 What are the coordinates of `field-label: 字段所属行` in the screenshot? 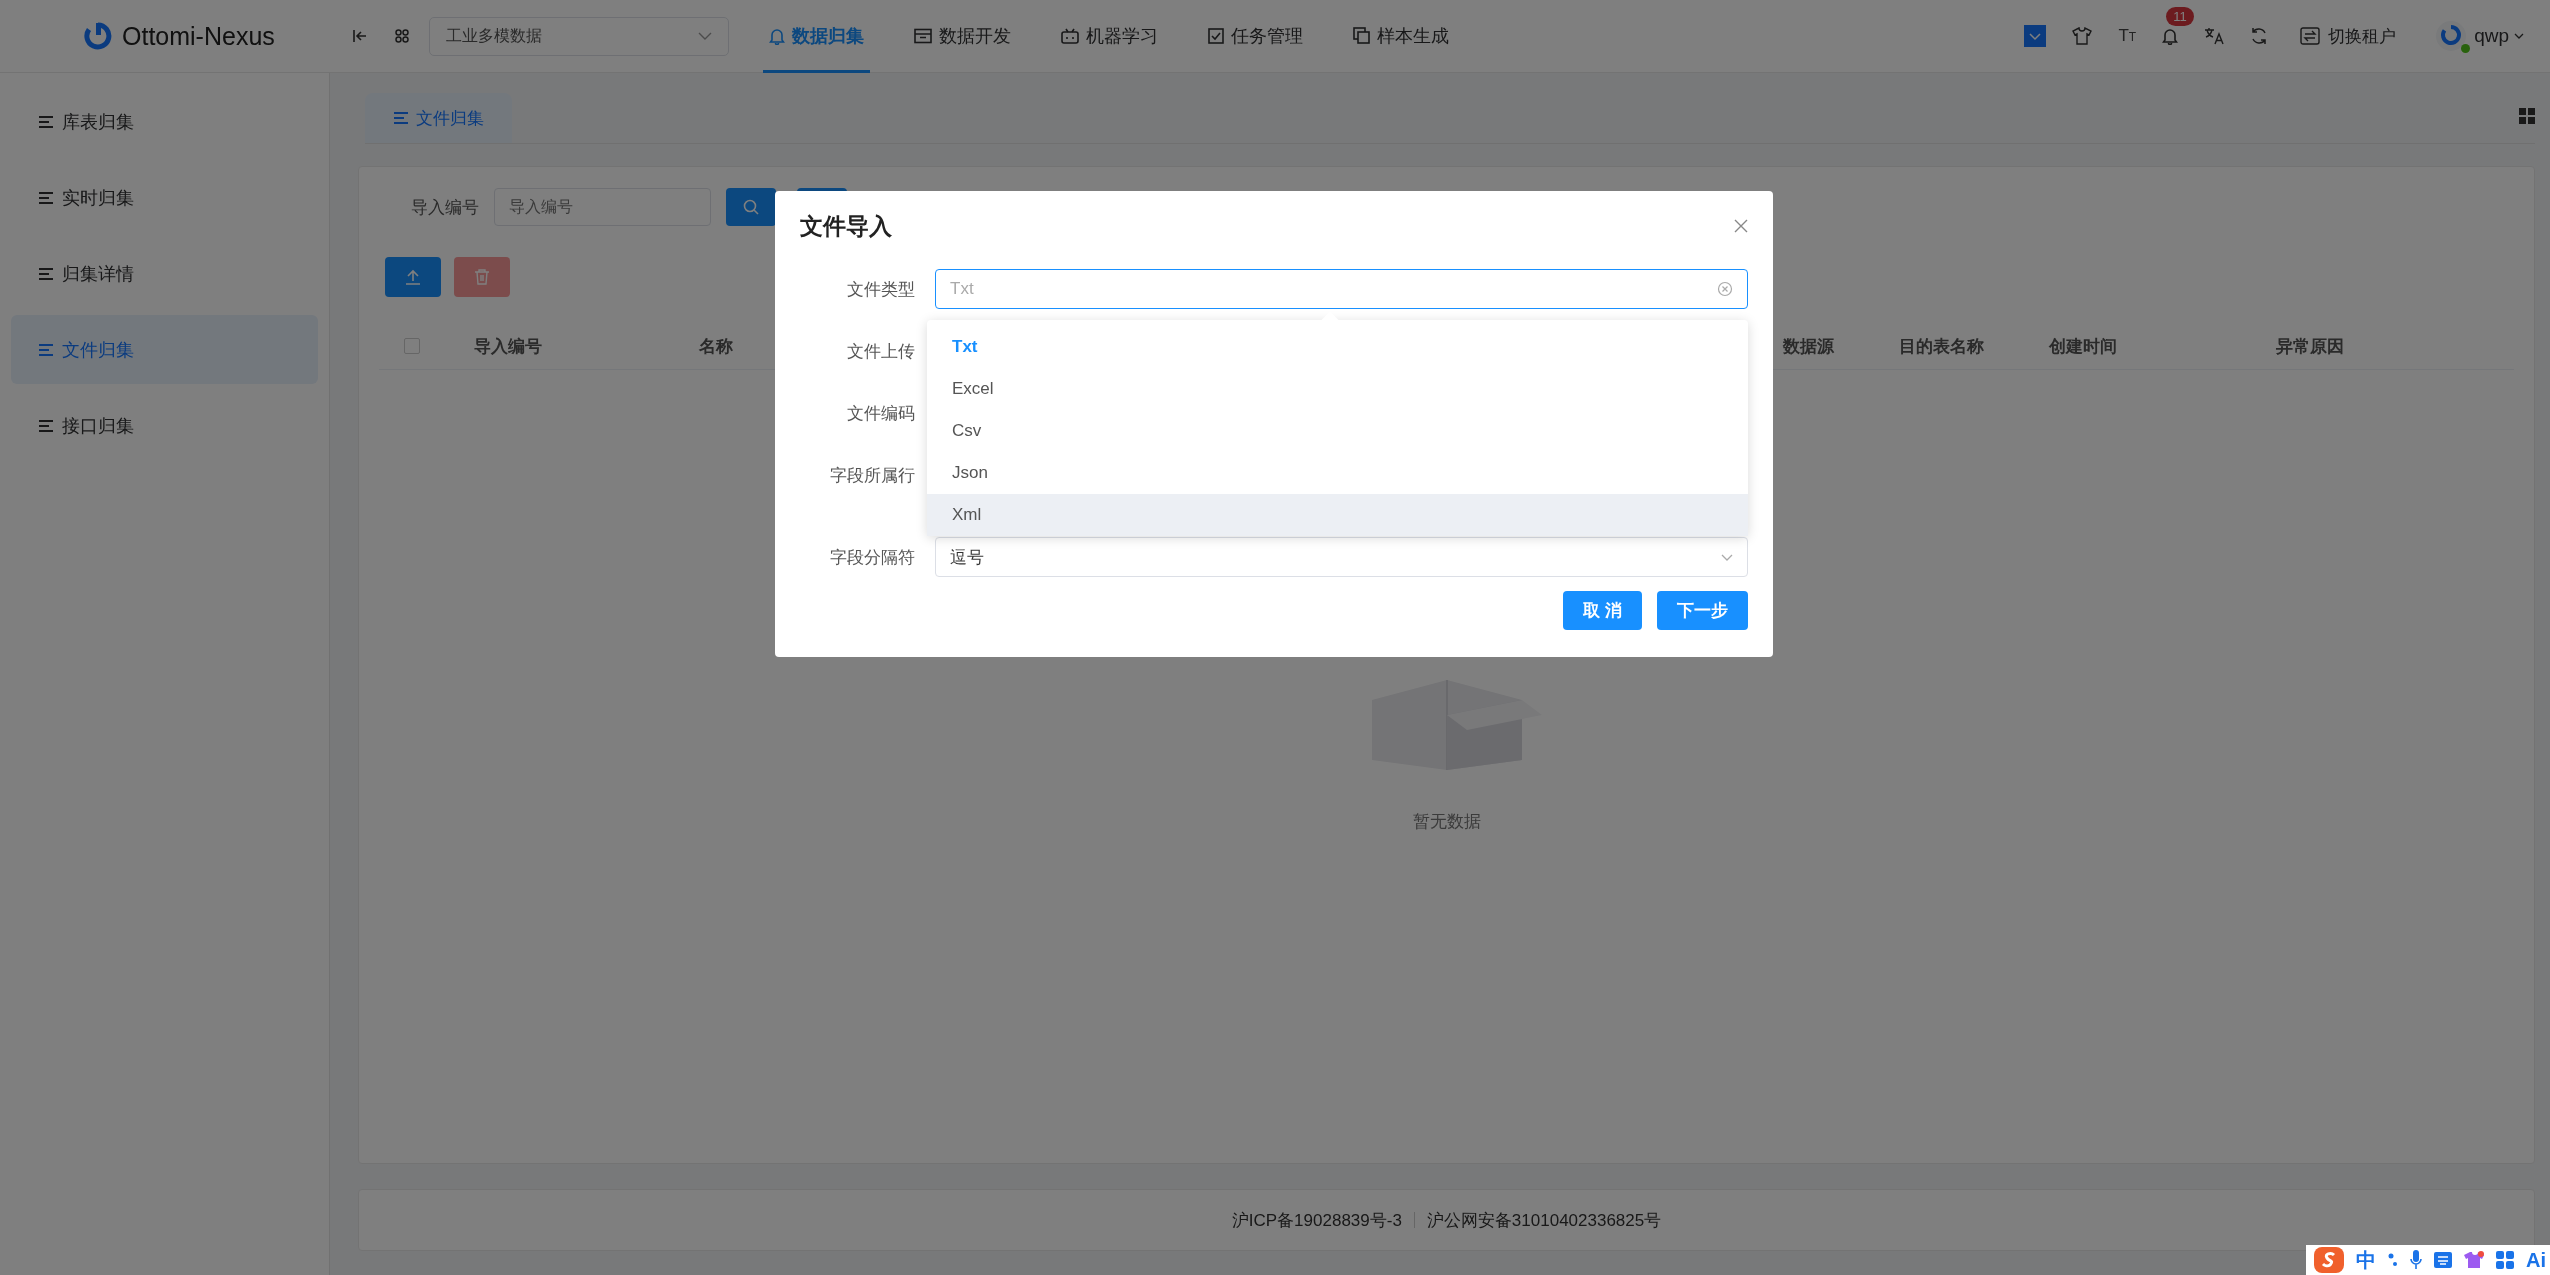 It's located at (872, 475).